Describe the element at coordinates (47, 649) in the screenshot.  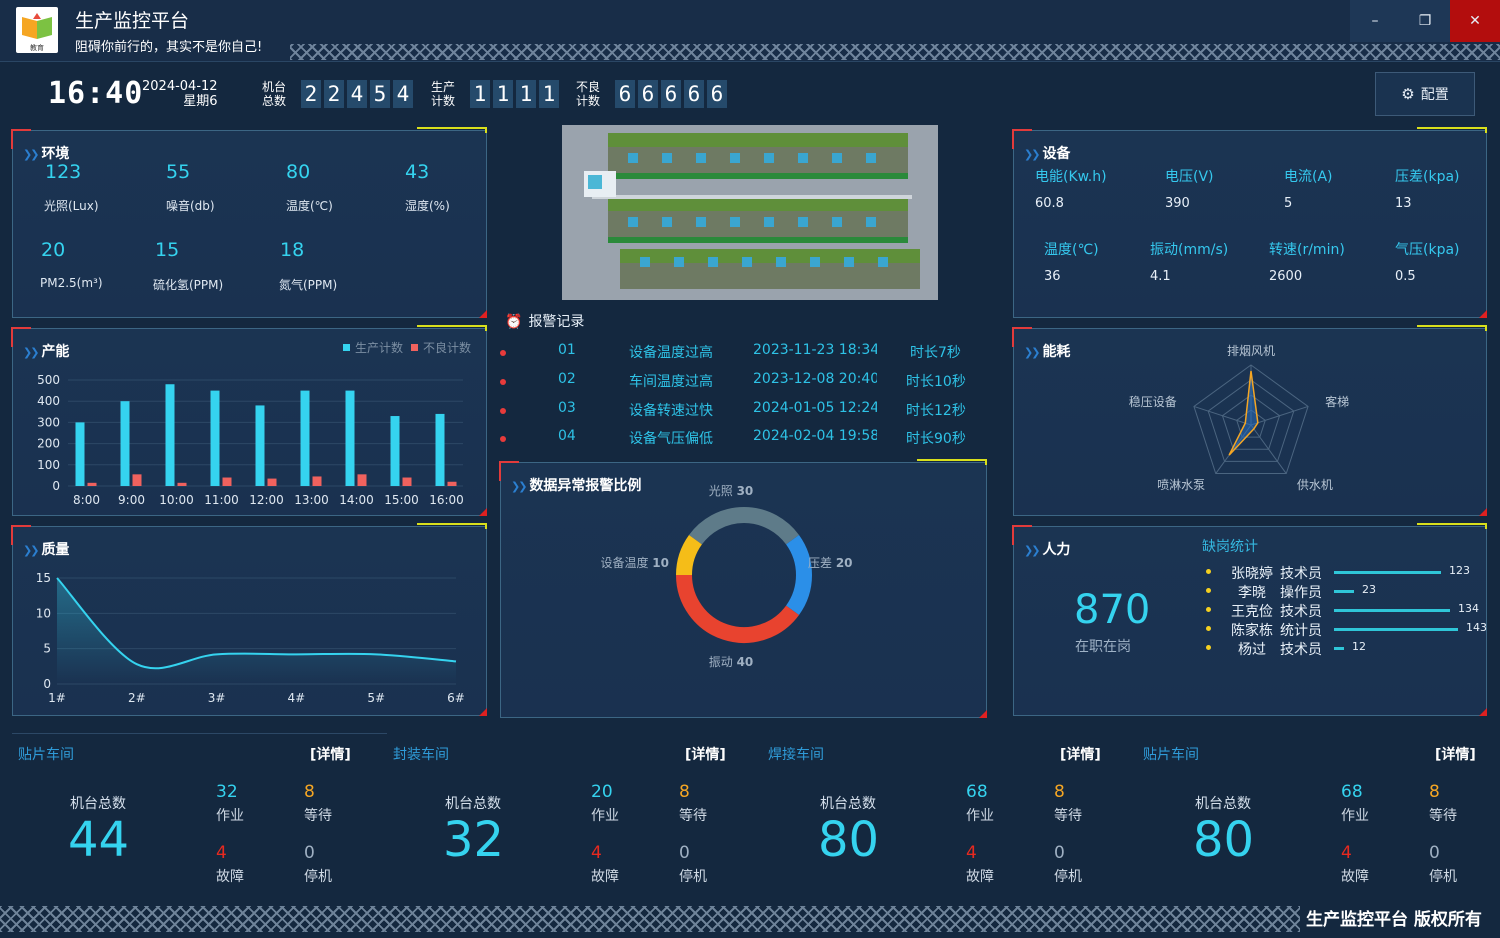
I see `y-tick-label: 5` at that location.